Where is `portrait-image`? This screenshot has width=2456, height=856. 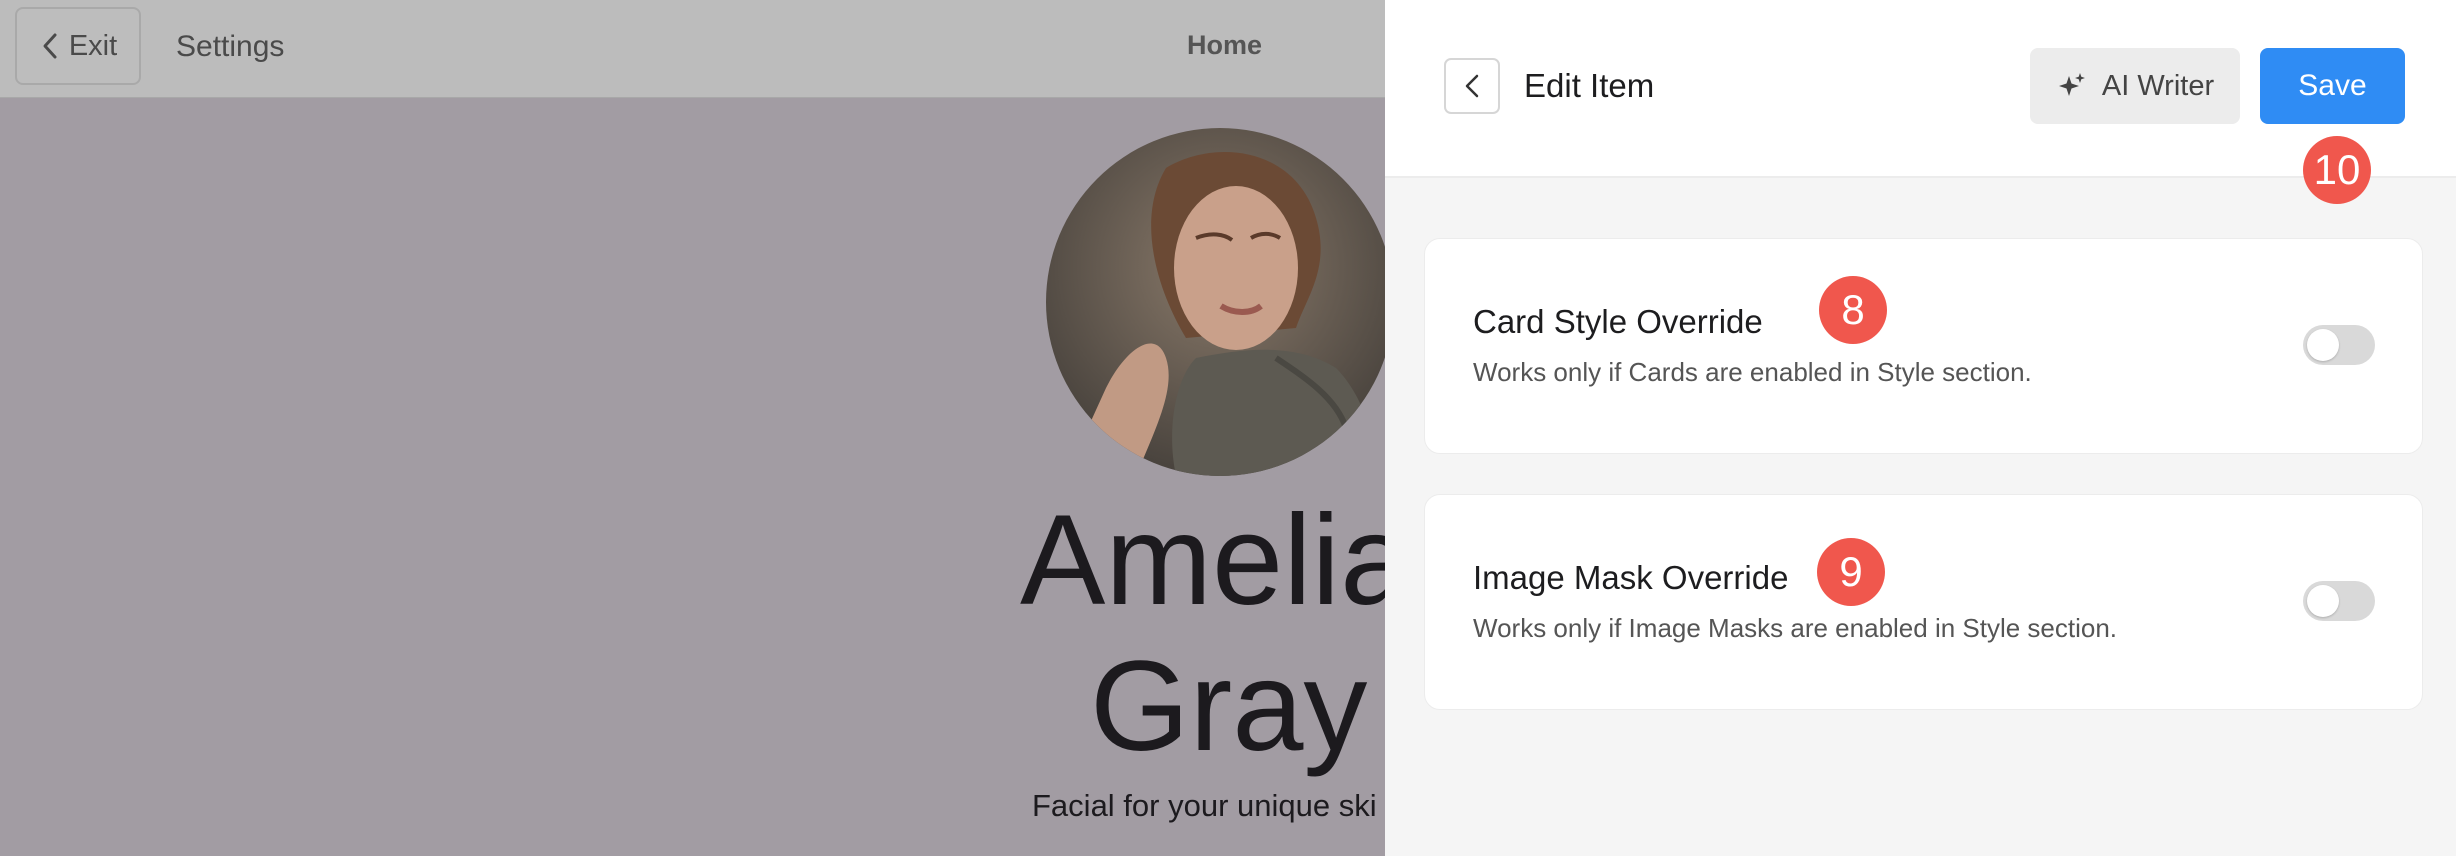 portrait-image is located at coordinates (1215, 302).